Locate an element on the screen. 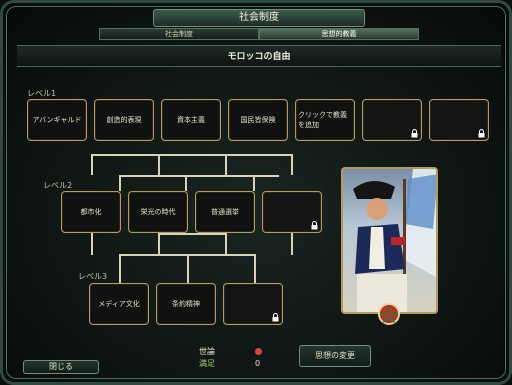 The image size is (512, 385). tab-ideology: 思想的教義 is located at coordinates (339, 34).